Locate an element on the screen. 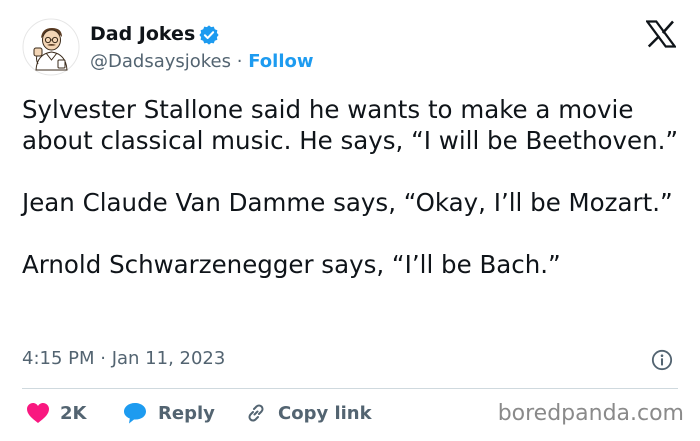  x-logo-icon is located at coordinates (661, 34).